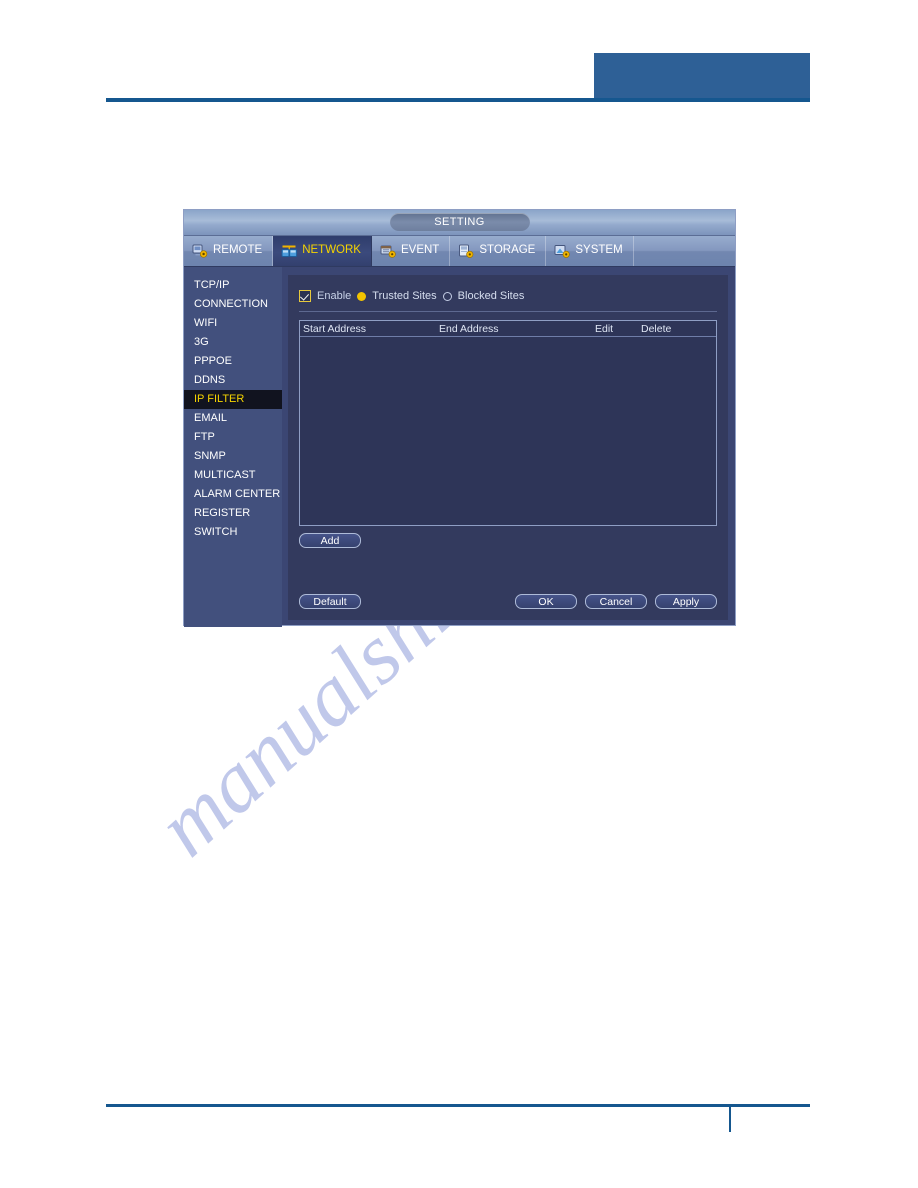 The height and width of the screenshot is (1188, 918). I want to click on tab-storage: STORAGE, so click(498, 251).